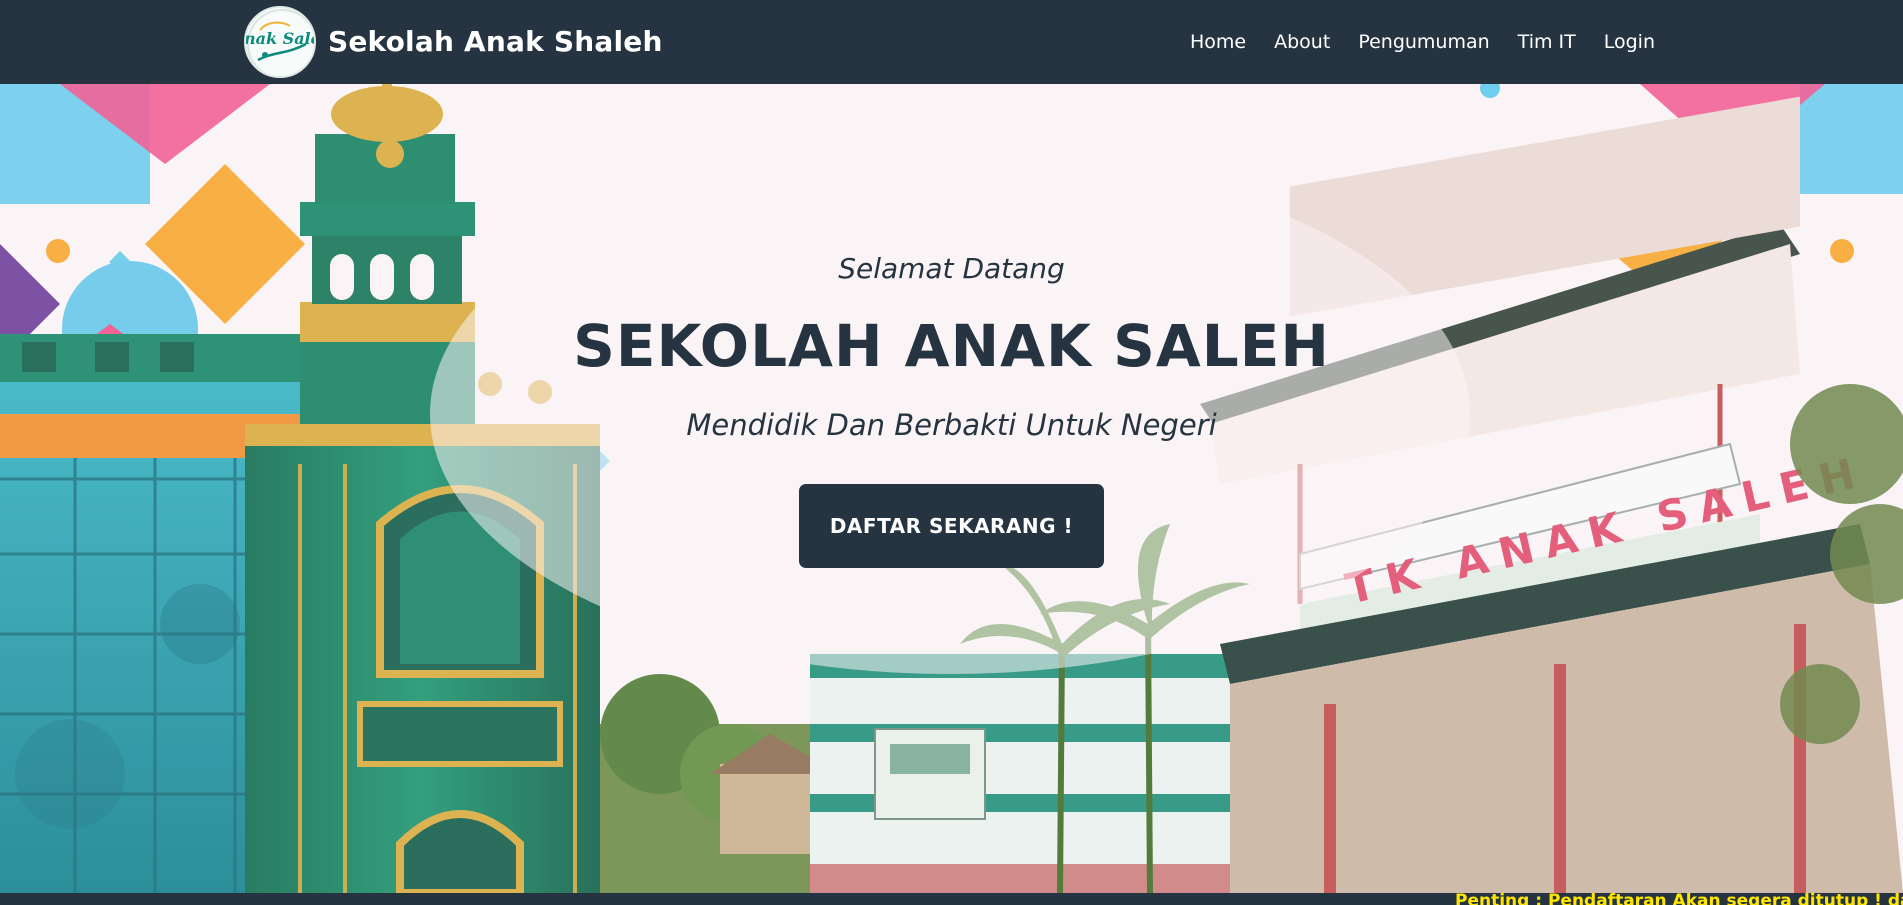  I want to click on hero-title: SEKOLAH ANAK SALEH, so click(951, 346).